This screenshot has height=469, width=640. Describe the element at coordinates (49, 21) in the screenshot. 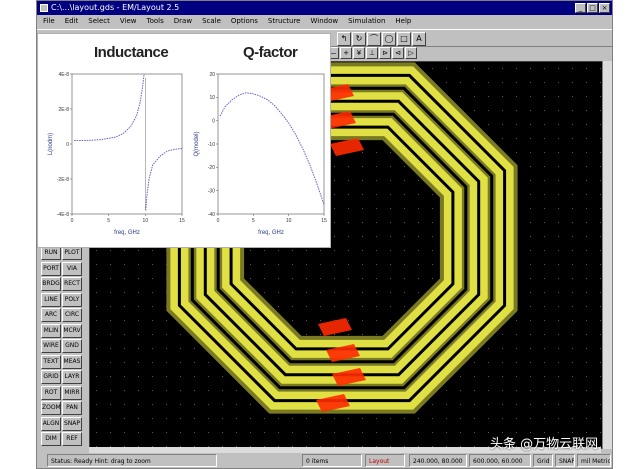

I see `menu-file: File` at that location.